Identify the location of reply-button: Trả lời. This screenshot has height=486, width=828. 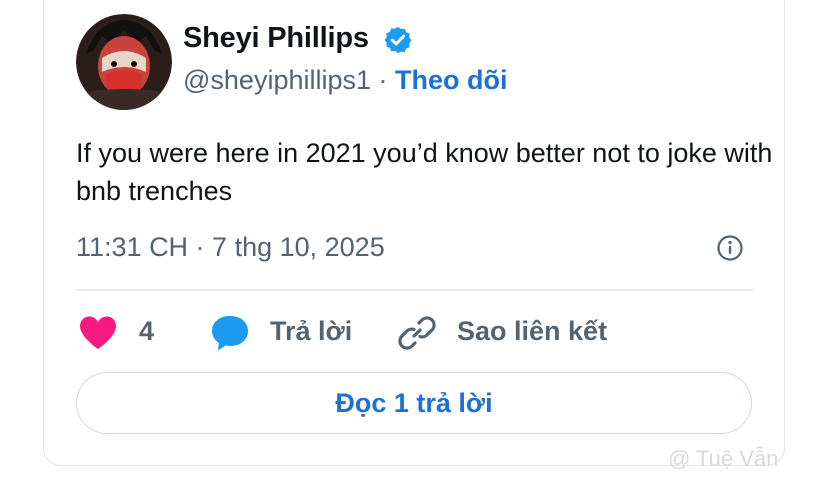
(285, 332).